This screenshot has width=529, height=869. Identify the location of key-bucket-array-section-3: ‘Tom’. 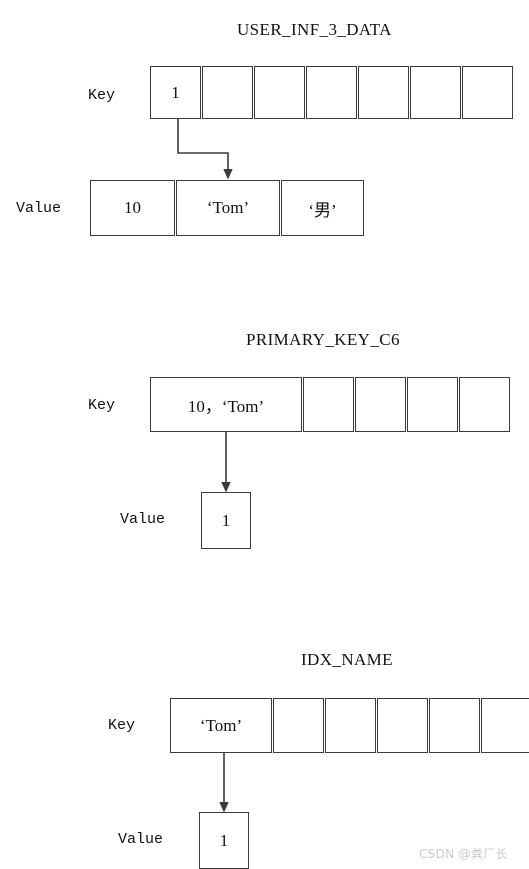
(349, 725).